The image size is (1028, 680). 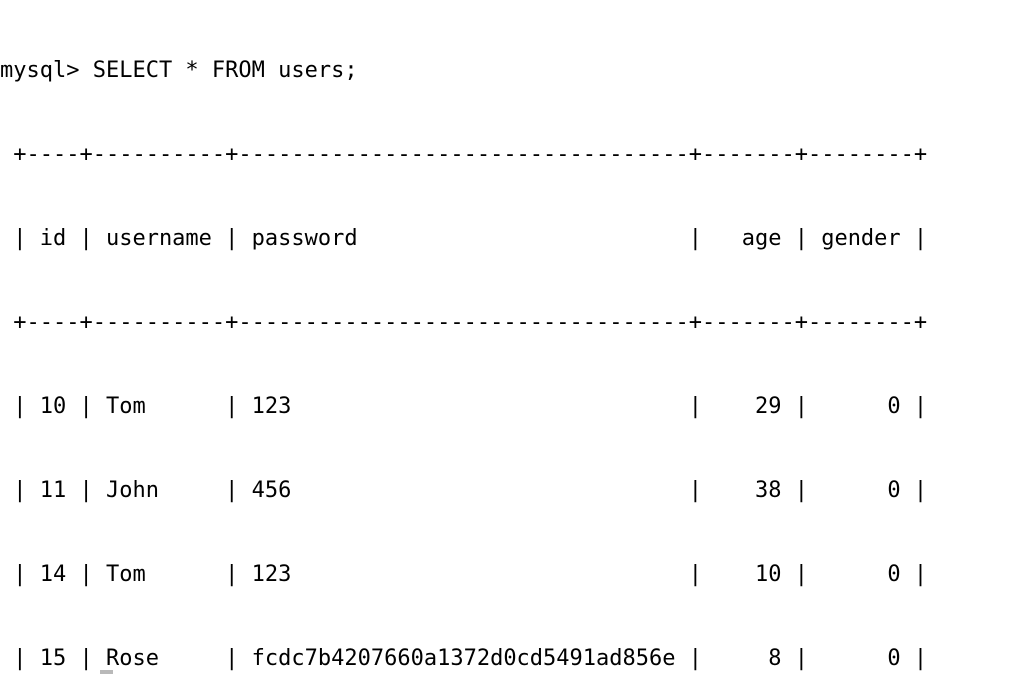 I want to click on bottom-partial-prompt-line: mysql>, so click(x=514, y=672).